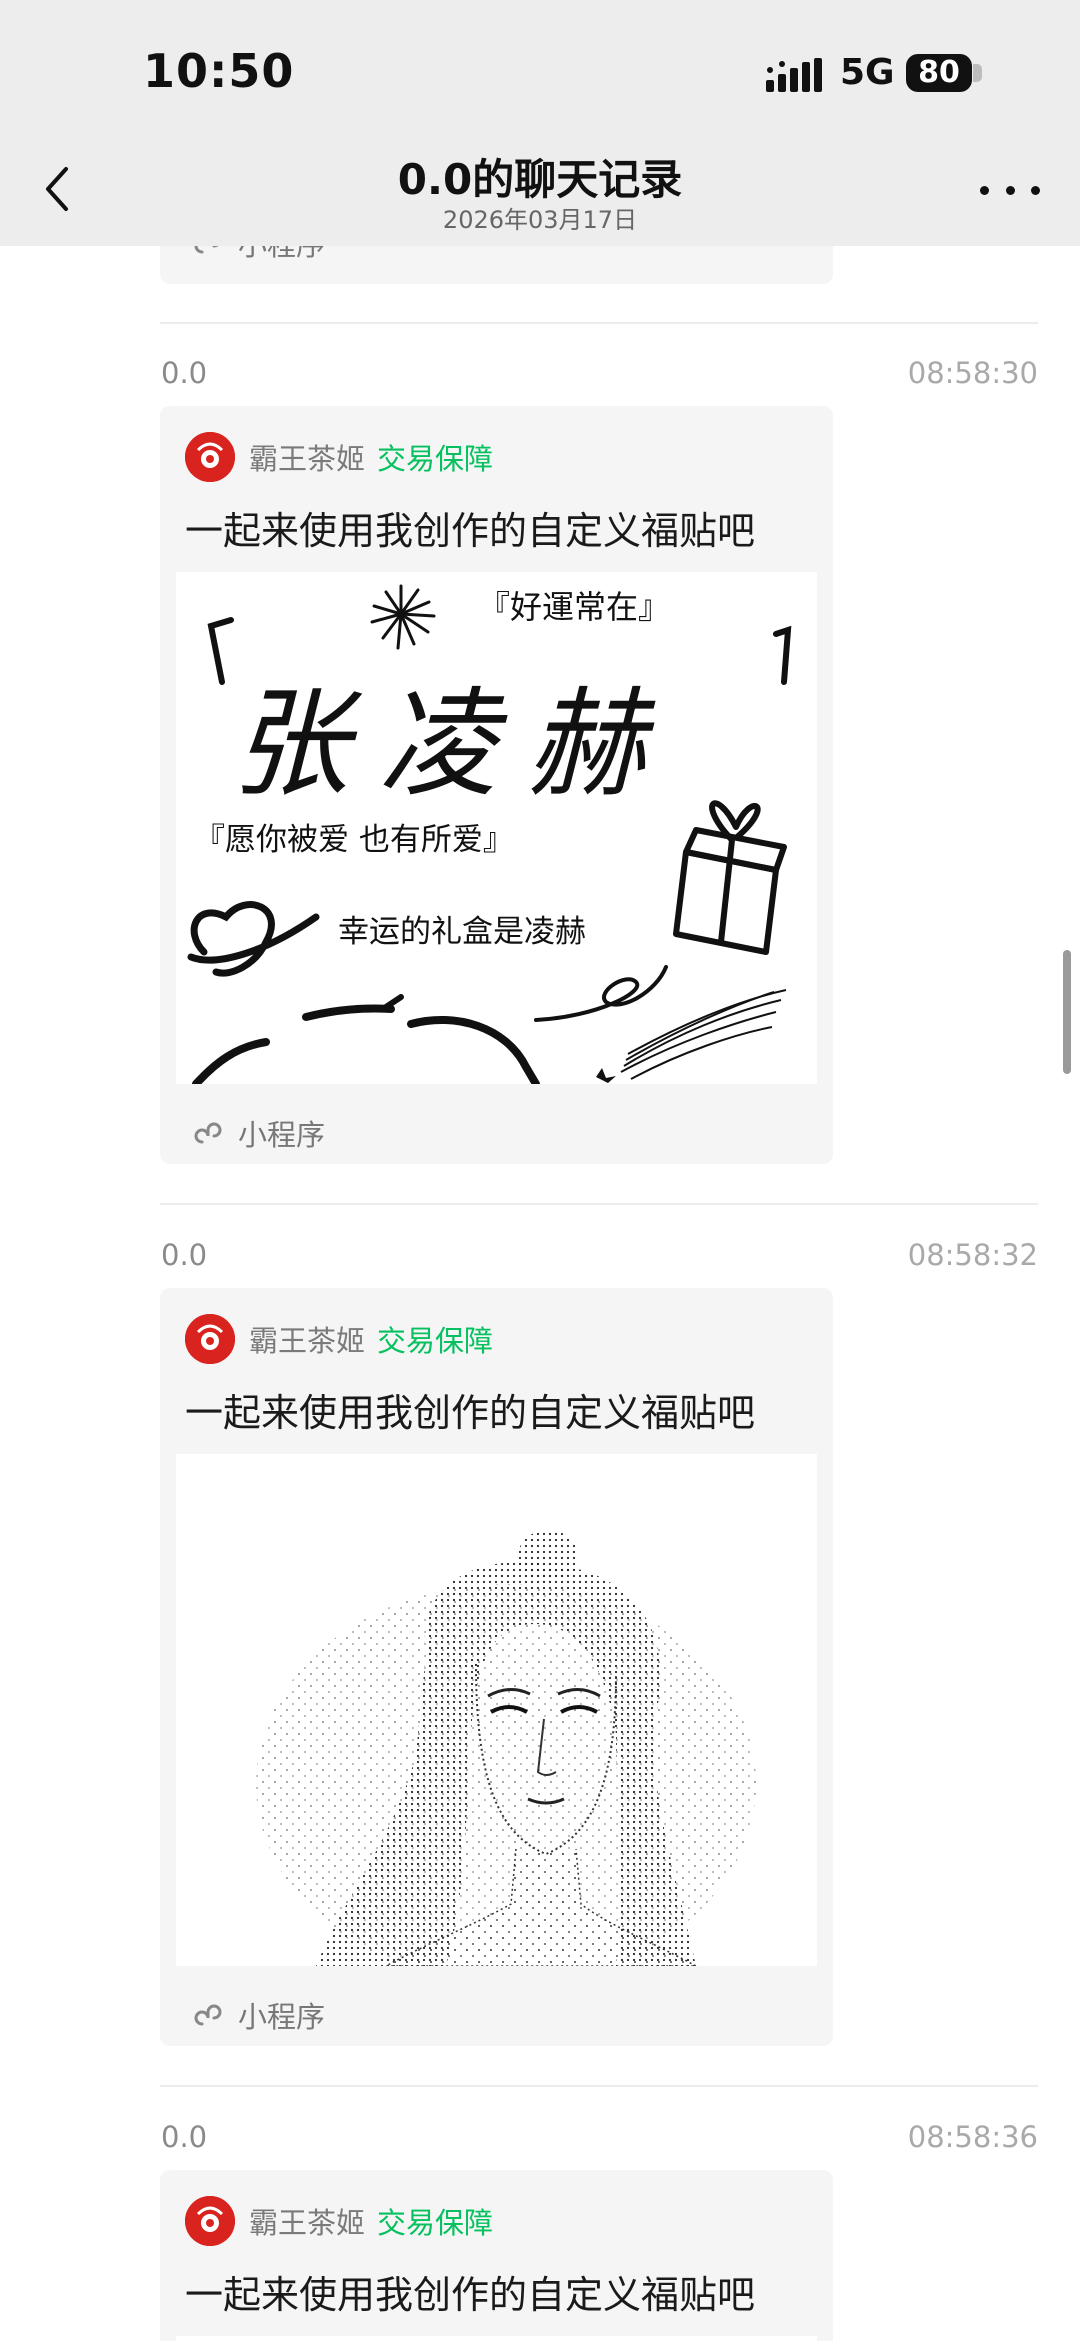  What do you see at coordinates (574, 607) in the screenshot?
I see `poster-blessing-top: 『好運常在』` at bounding box center [574, 607].